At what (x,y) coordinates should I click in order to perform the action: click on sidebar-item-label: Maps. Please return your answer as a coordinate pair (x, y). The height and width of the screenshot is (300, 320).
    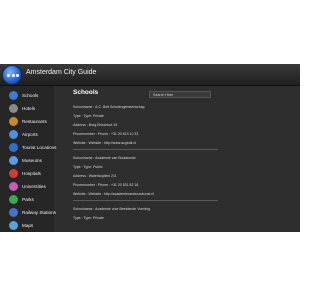
    Looking at the image, I should click on (28, 225).